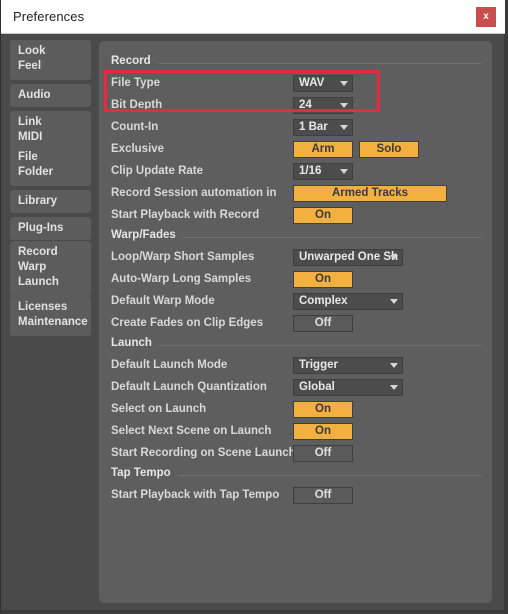 The width and height of the screenshot is (508, 614). I want to click on setting-row-file-type: File Type WAV, so click(298, 84).